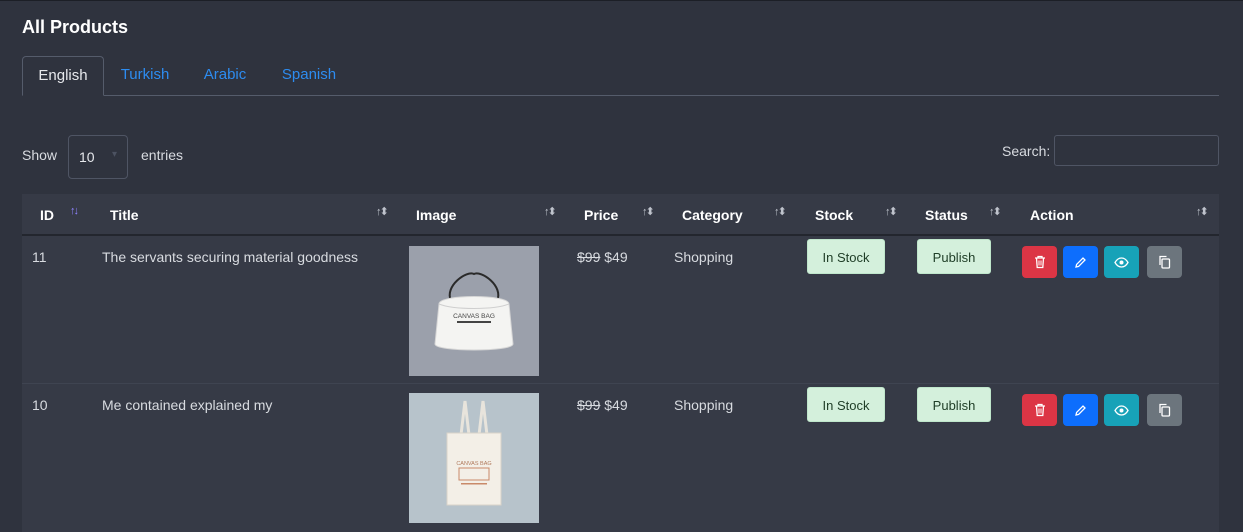 The image size is (1243, 532). What do you see at coordinates (436, 215) in the screenshot?
I see `column-header-image: Image` at bounding box center [436, 215].